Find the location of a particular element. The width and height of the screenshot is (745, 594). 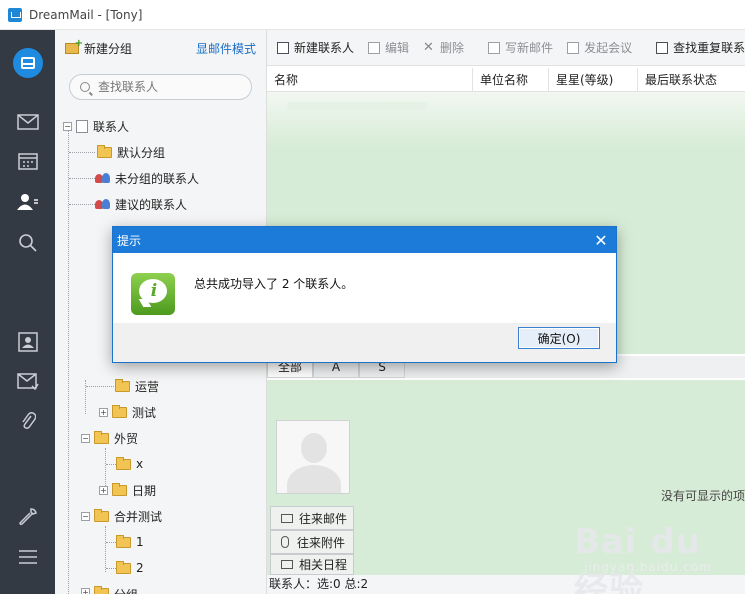

empty-items-message: 没有可显示的项 is located at coordinates (702, 496).